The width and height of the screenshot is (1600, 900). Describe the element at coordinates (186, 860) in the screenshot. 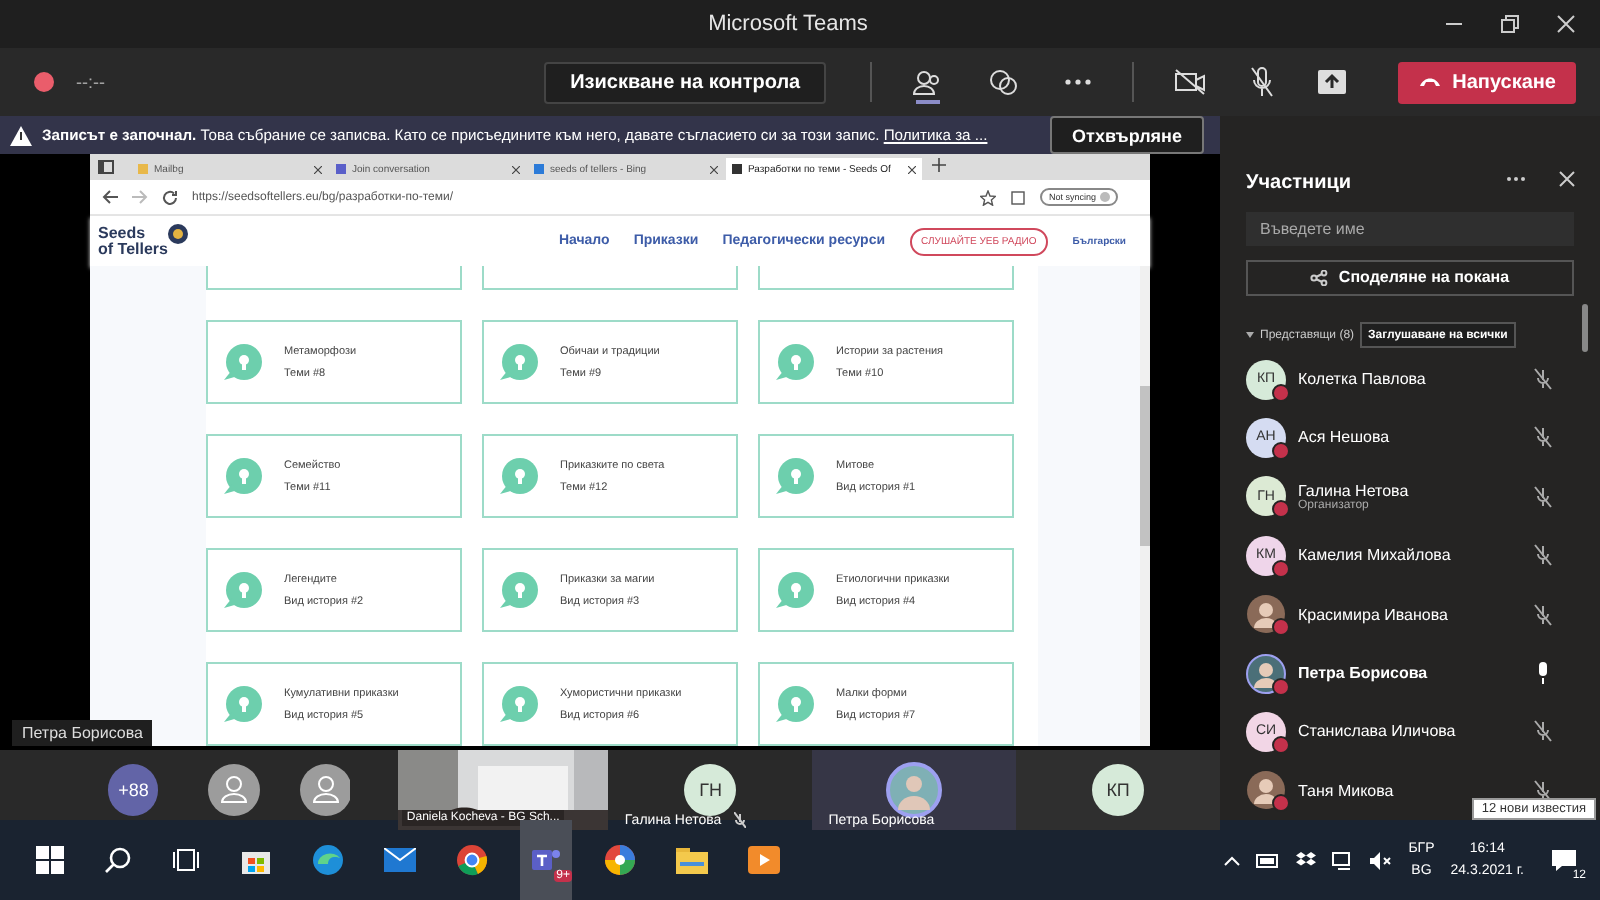

I see `task-view-icon` at that location.